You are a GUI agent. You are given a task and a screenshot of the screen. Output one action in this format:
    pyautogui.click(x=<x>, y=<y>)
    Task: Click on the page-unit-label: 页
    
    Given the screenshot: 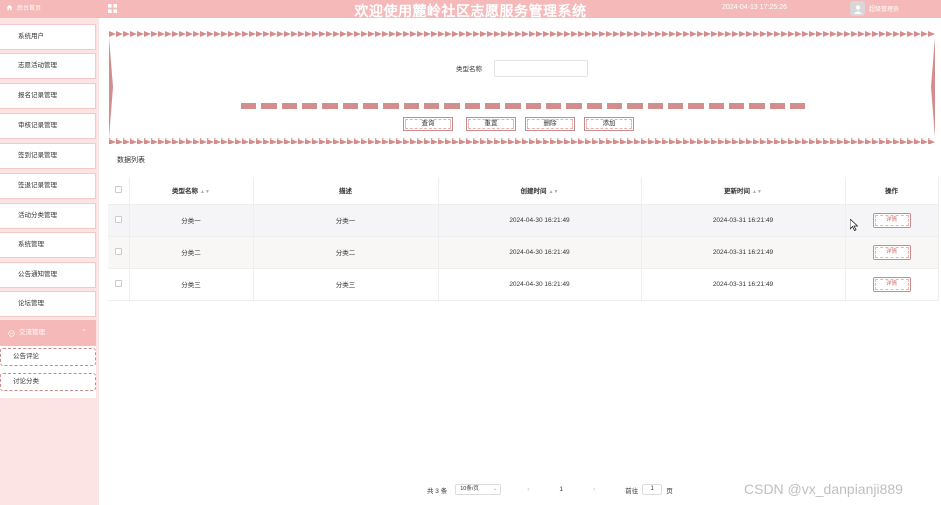 What is the action you would take?
    pyautogui.click(x=669, y=491)
    